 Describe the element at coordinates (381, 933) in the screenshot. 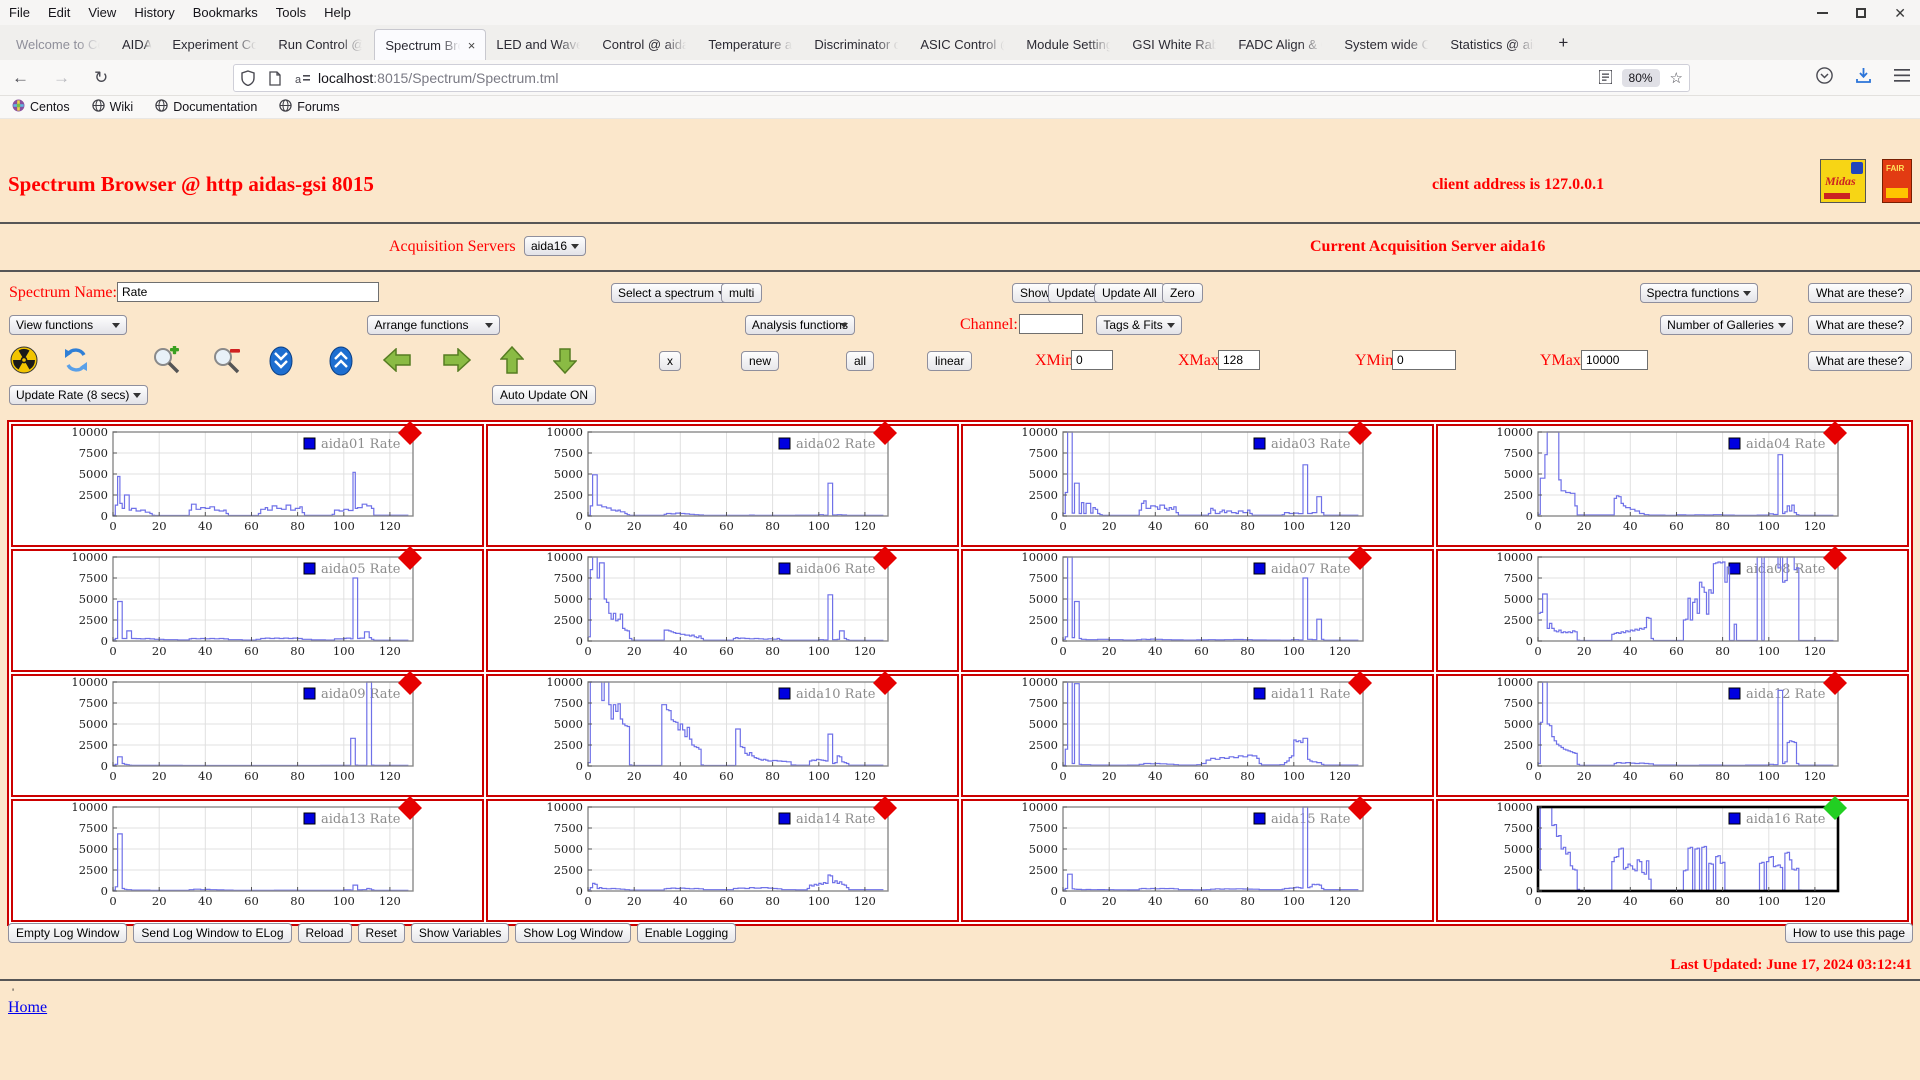

I see `reset-button: Reset` at that location.